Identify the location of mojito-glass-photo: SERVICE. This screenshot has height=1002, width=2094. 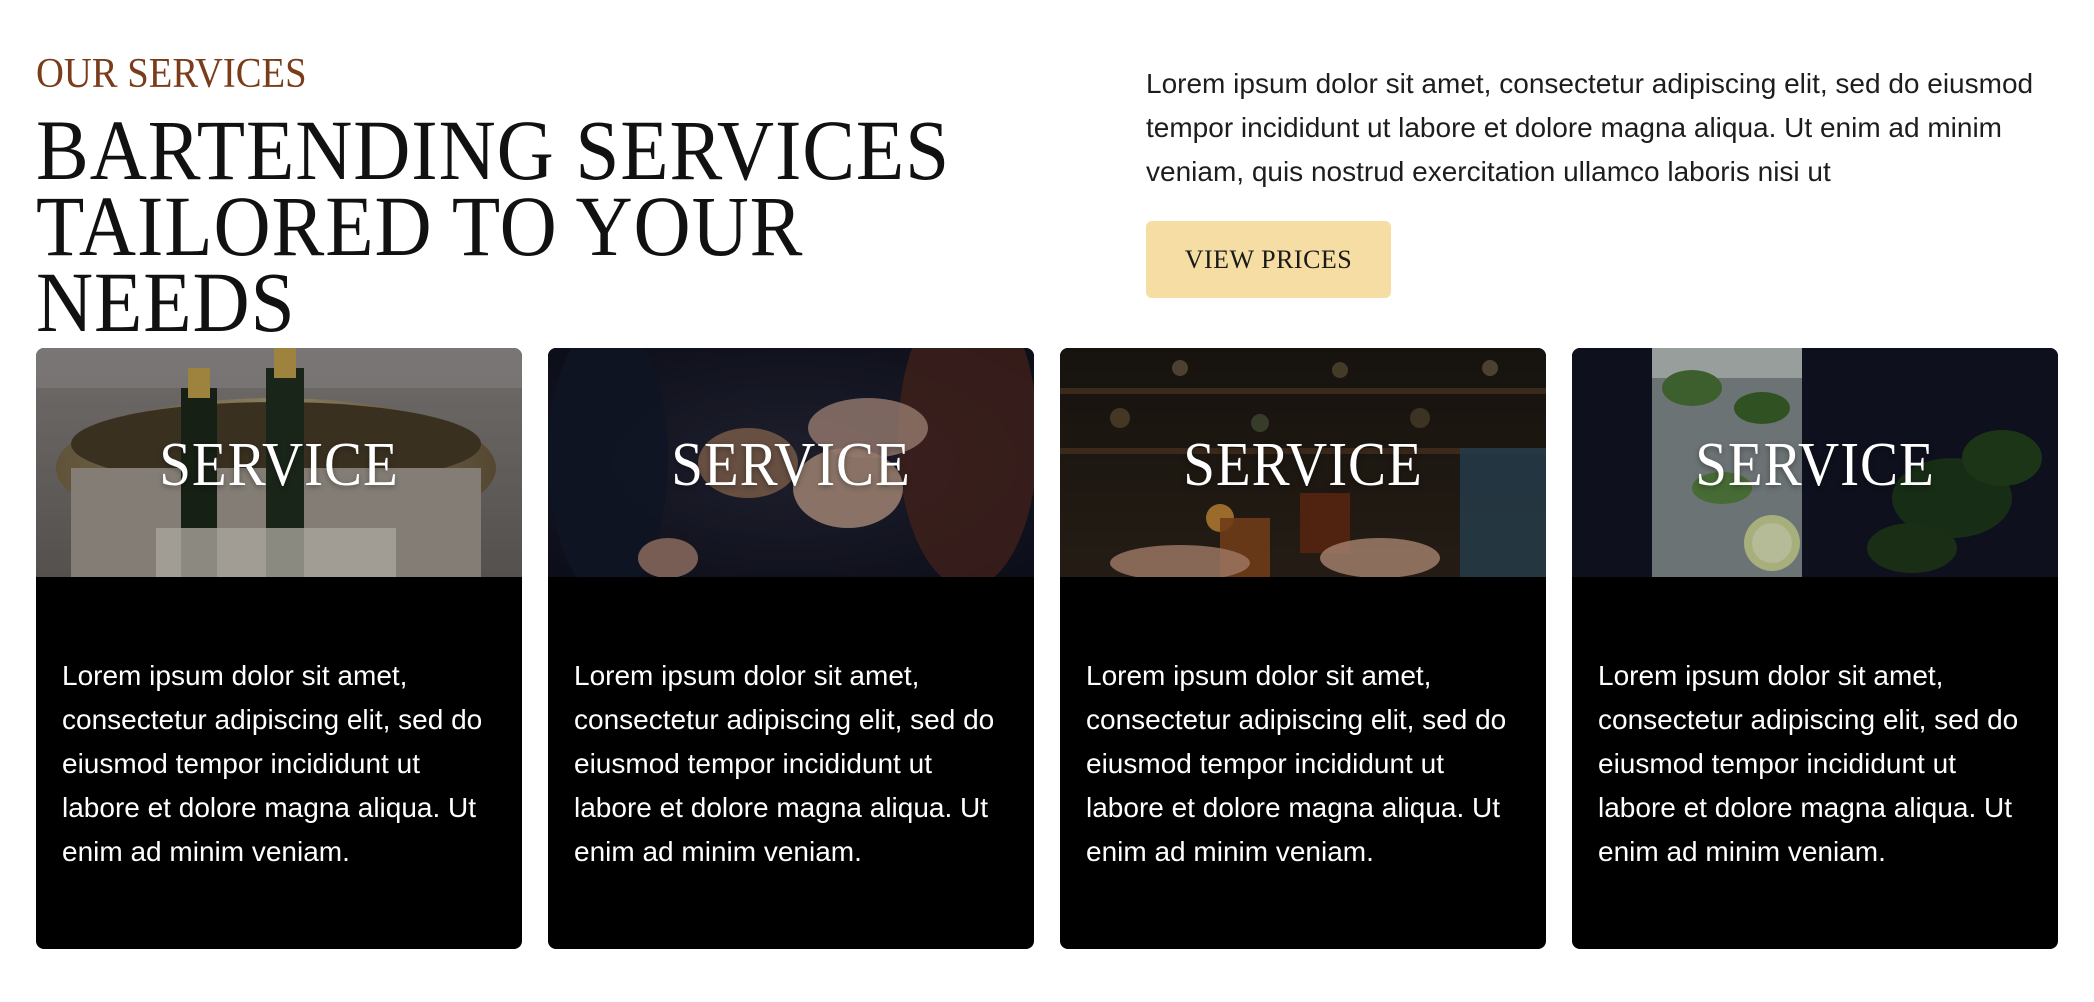
(1815, 462).